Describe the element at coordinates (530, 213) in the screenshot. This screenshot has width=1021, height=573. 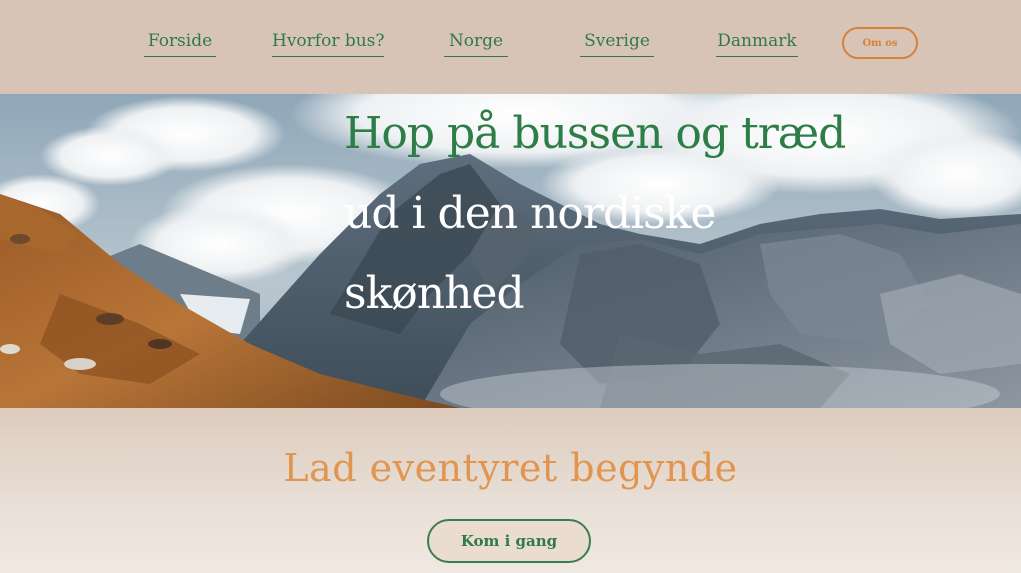
I see `hero-title-line-2: ud i den nordiske` at that location.